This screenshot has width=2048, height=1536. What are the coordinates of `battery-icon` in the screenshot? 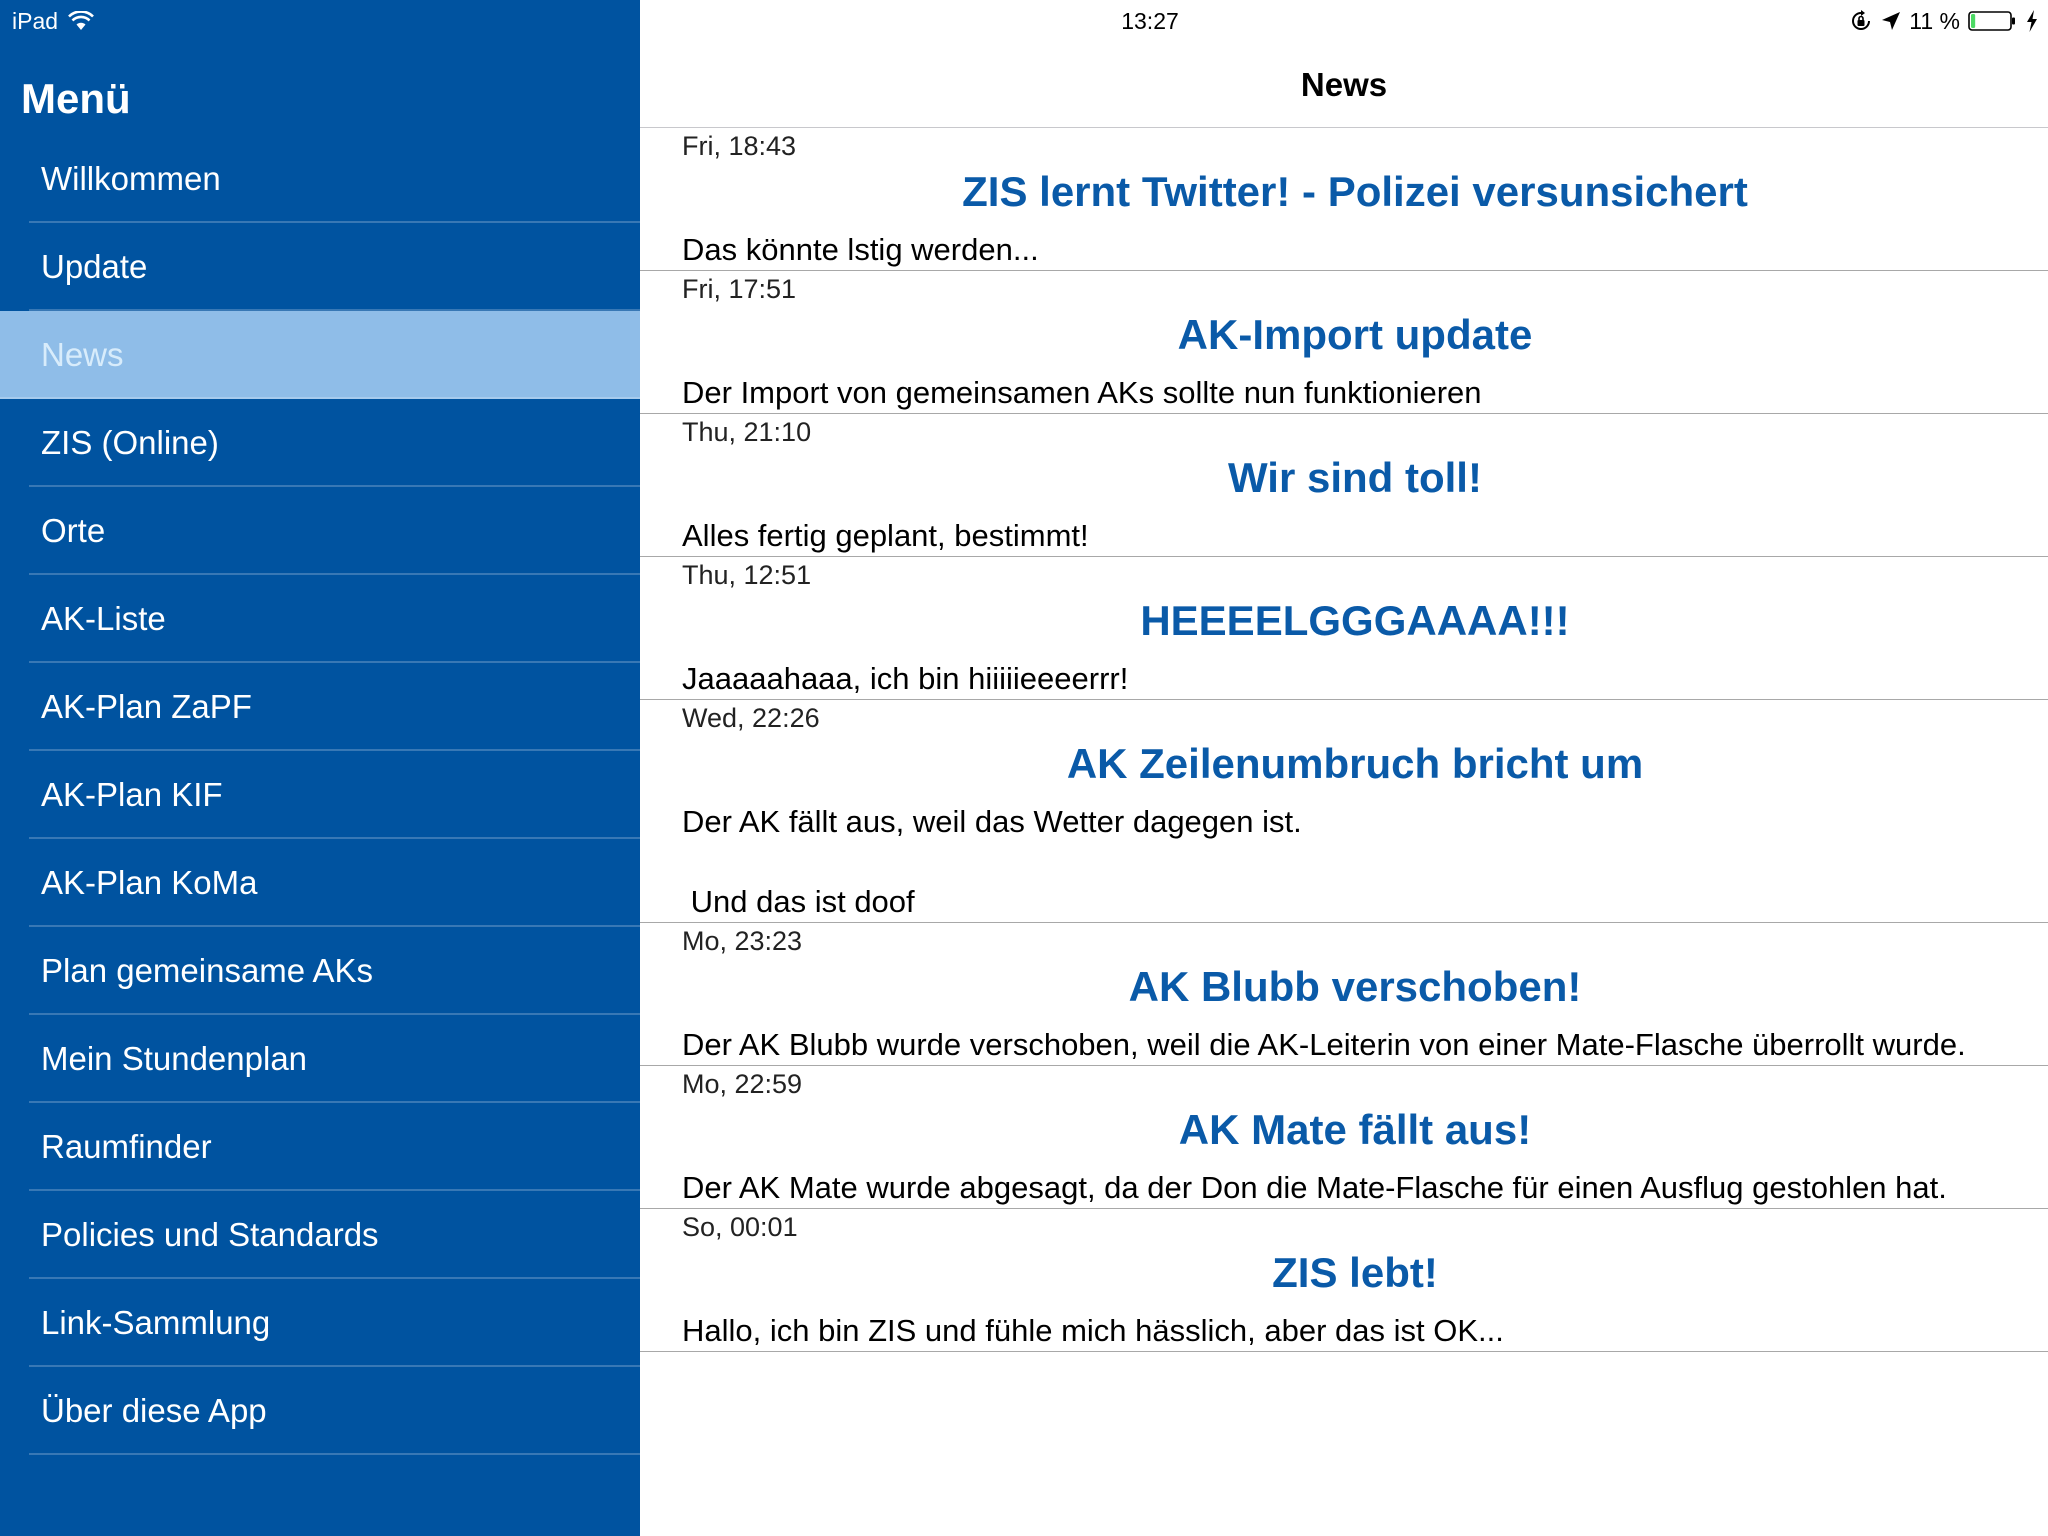 It's located at (1993, 21).